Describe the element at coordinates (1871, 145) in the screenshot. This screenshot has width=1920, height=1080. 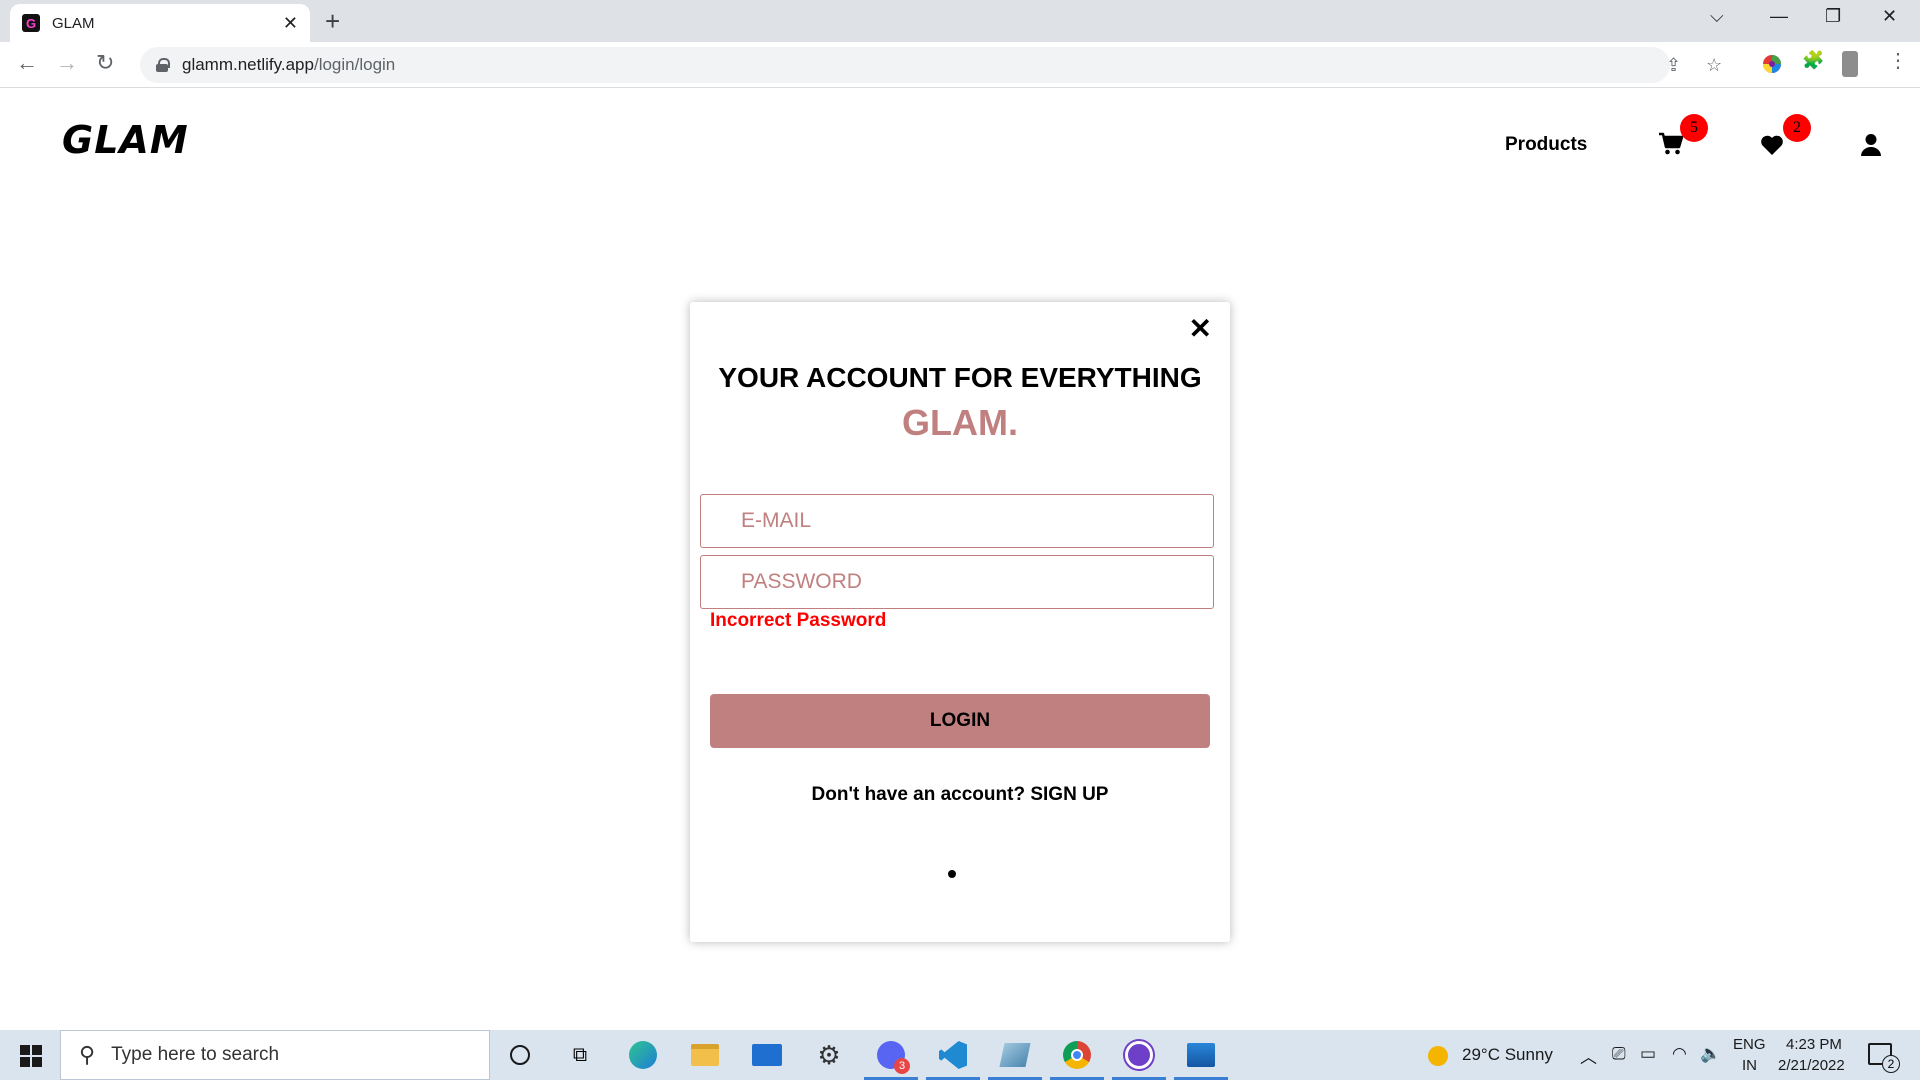
I see `user-account-icon` at that location.